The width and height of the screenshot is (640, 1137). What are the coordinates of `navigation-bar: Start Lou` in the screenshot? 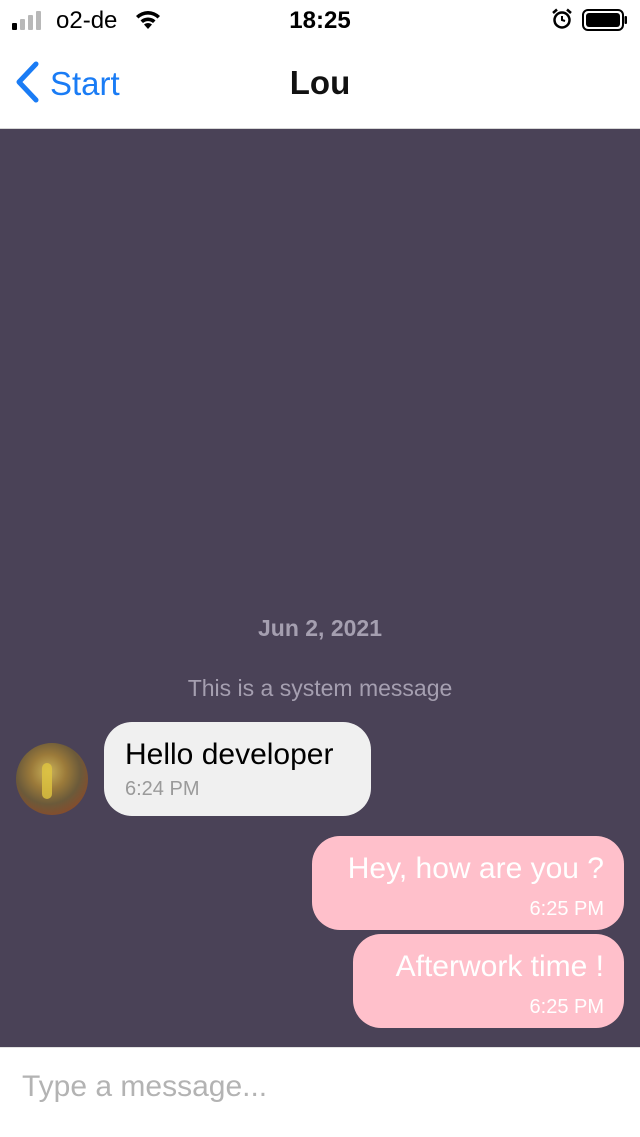 It's located at (320, 84).